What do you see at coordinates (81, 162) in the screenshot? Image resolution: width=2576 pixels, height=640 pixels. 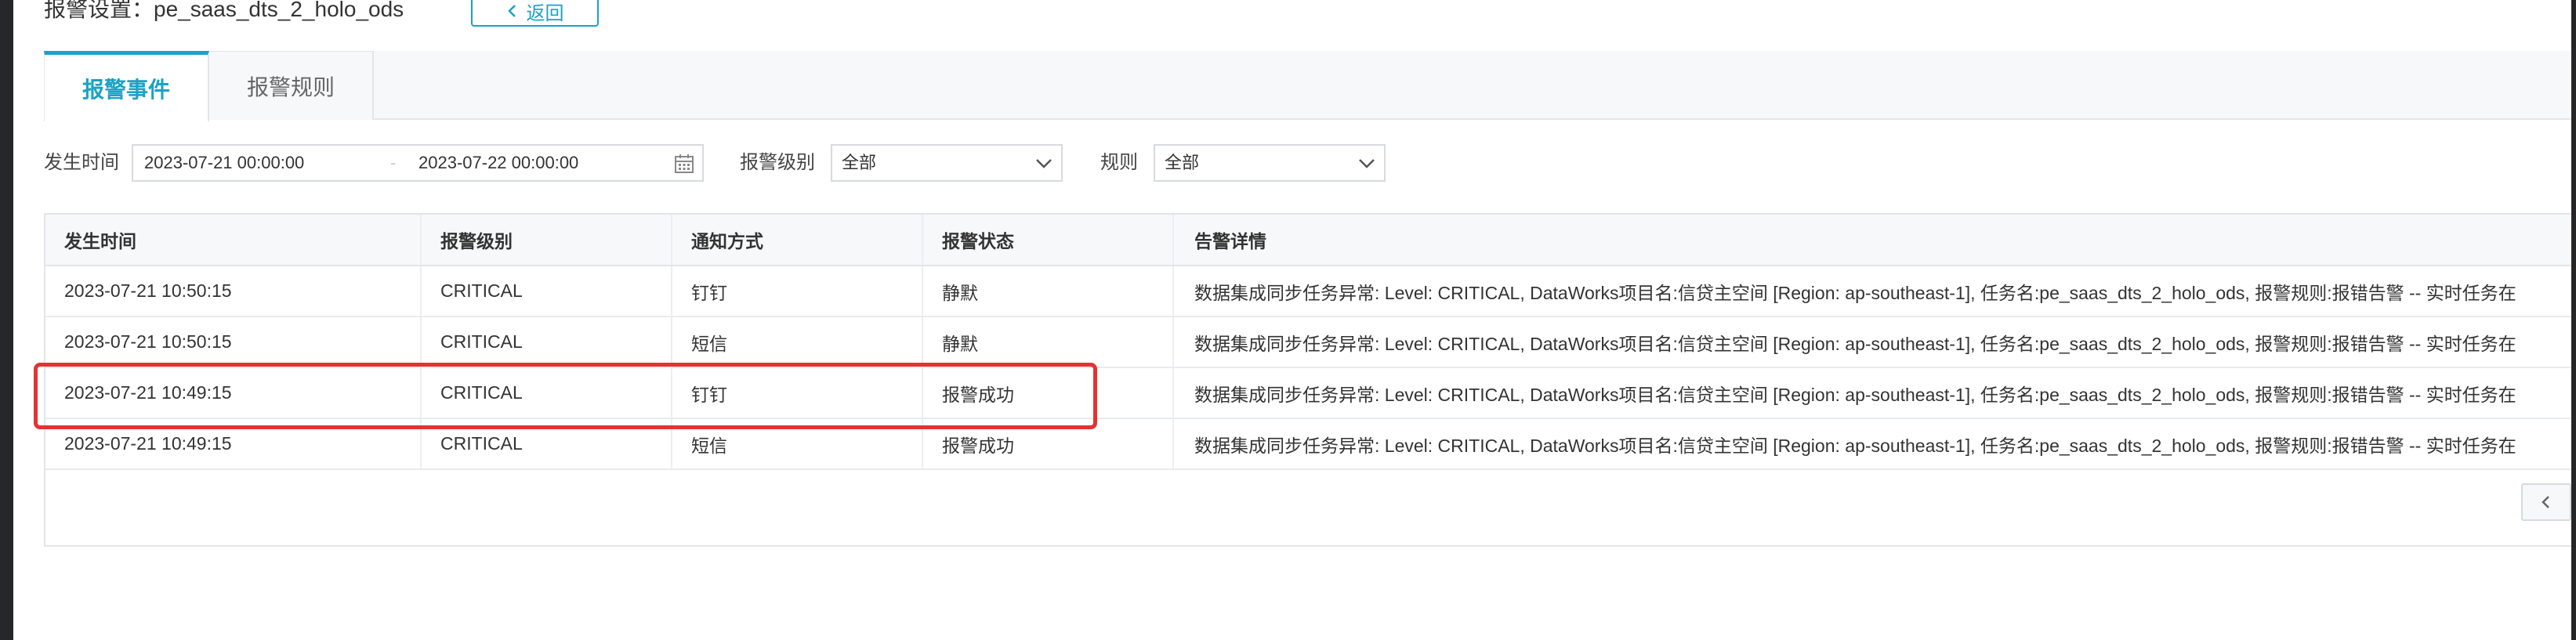 I see `time-filter-label: 发生时间` at bounding box center [81, 162].